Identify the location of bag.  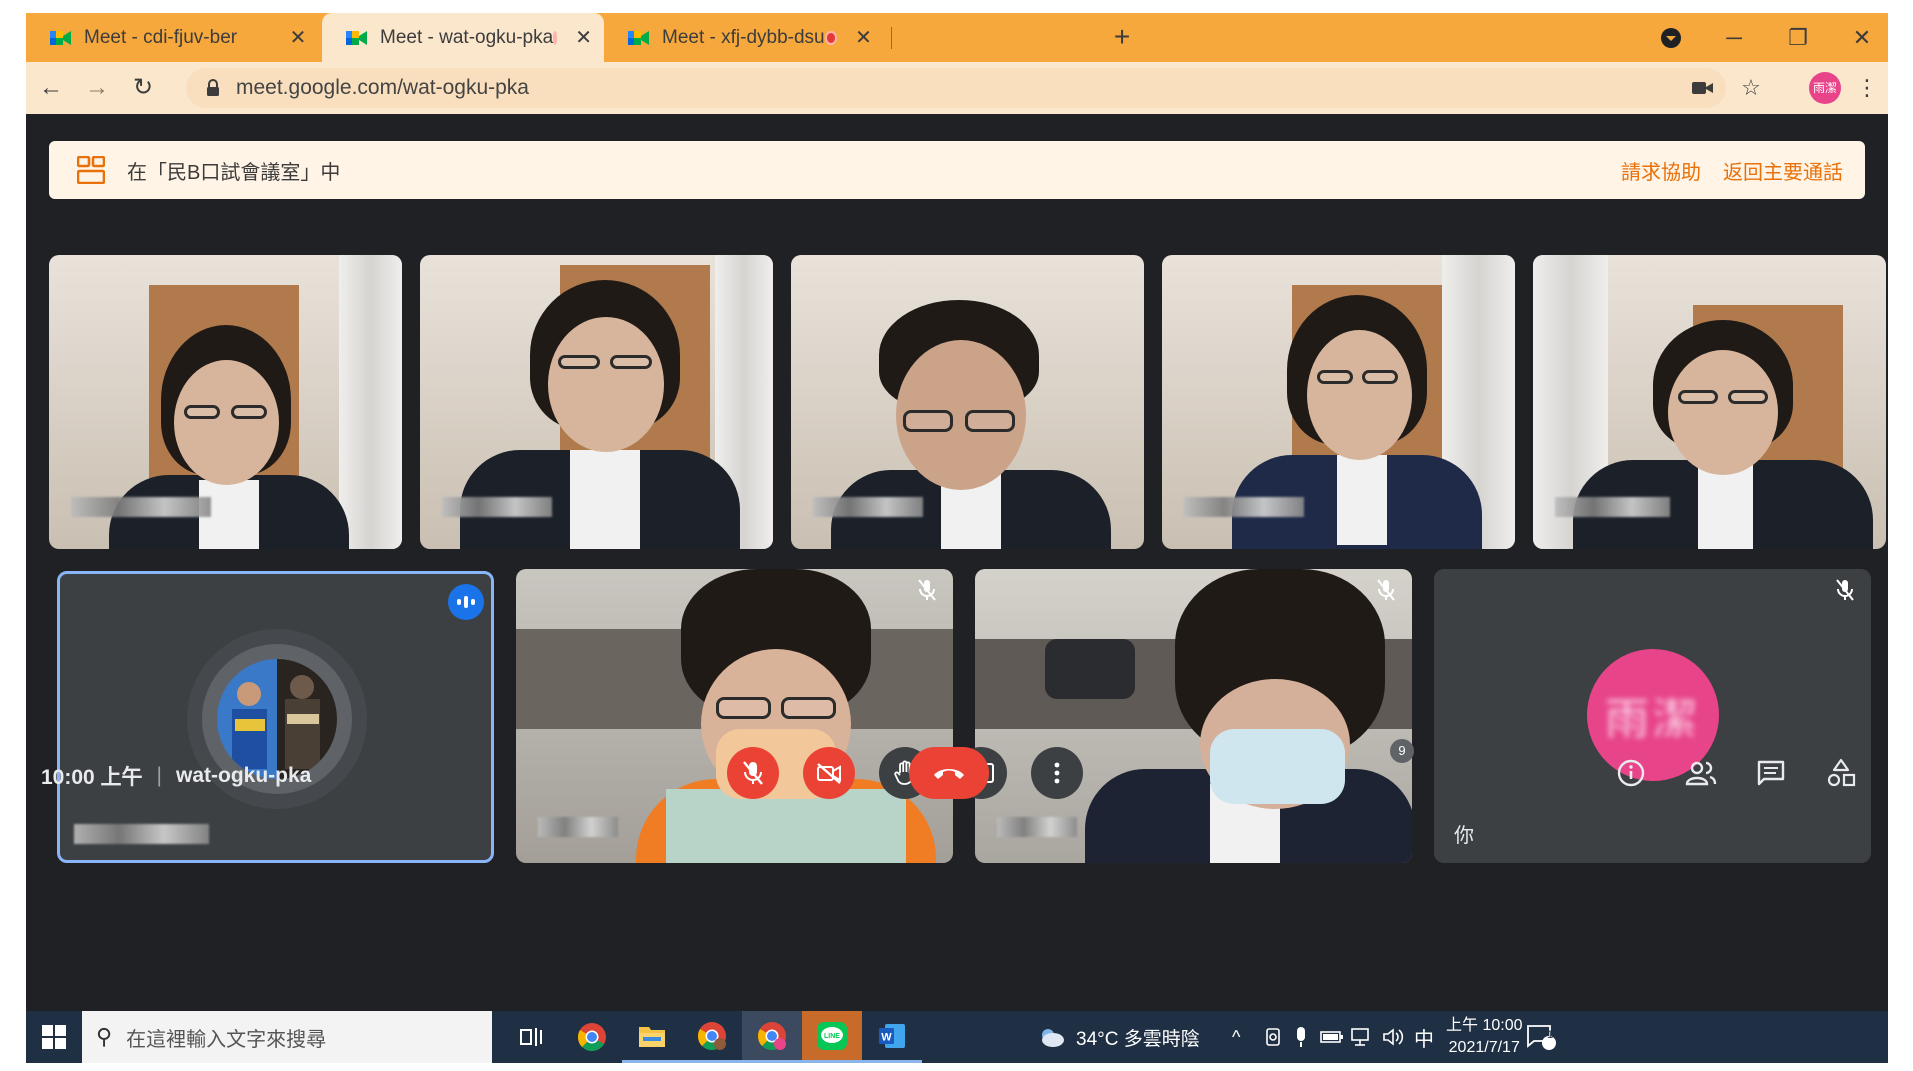
(1090, 669).